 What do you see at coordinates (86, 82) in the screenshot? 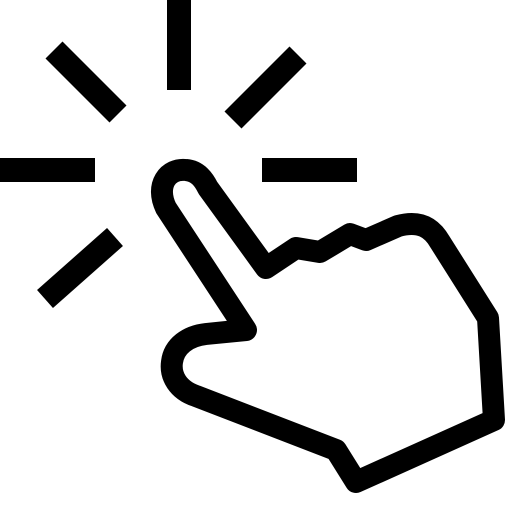
I see `ray-top-left` at bounding box center [86, 82].